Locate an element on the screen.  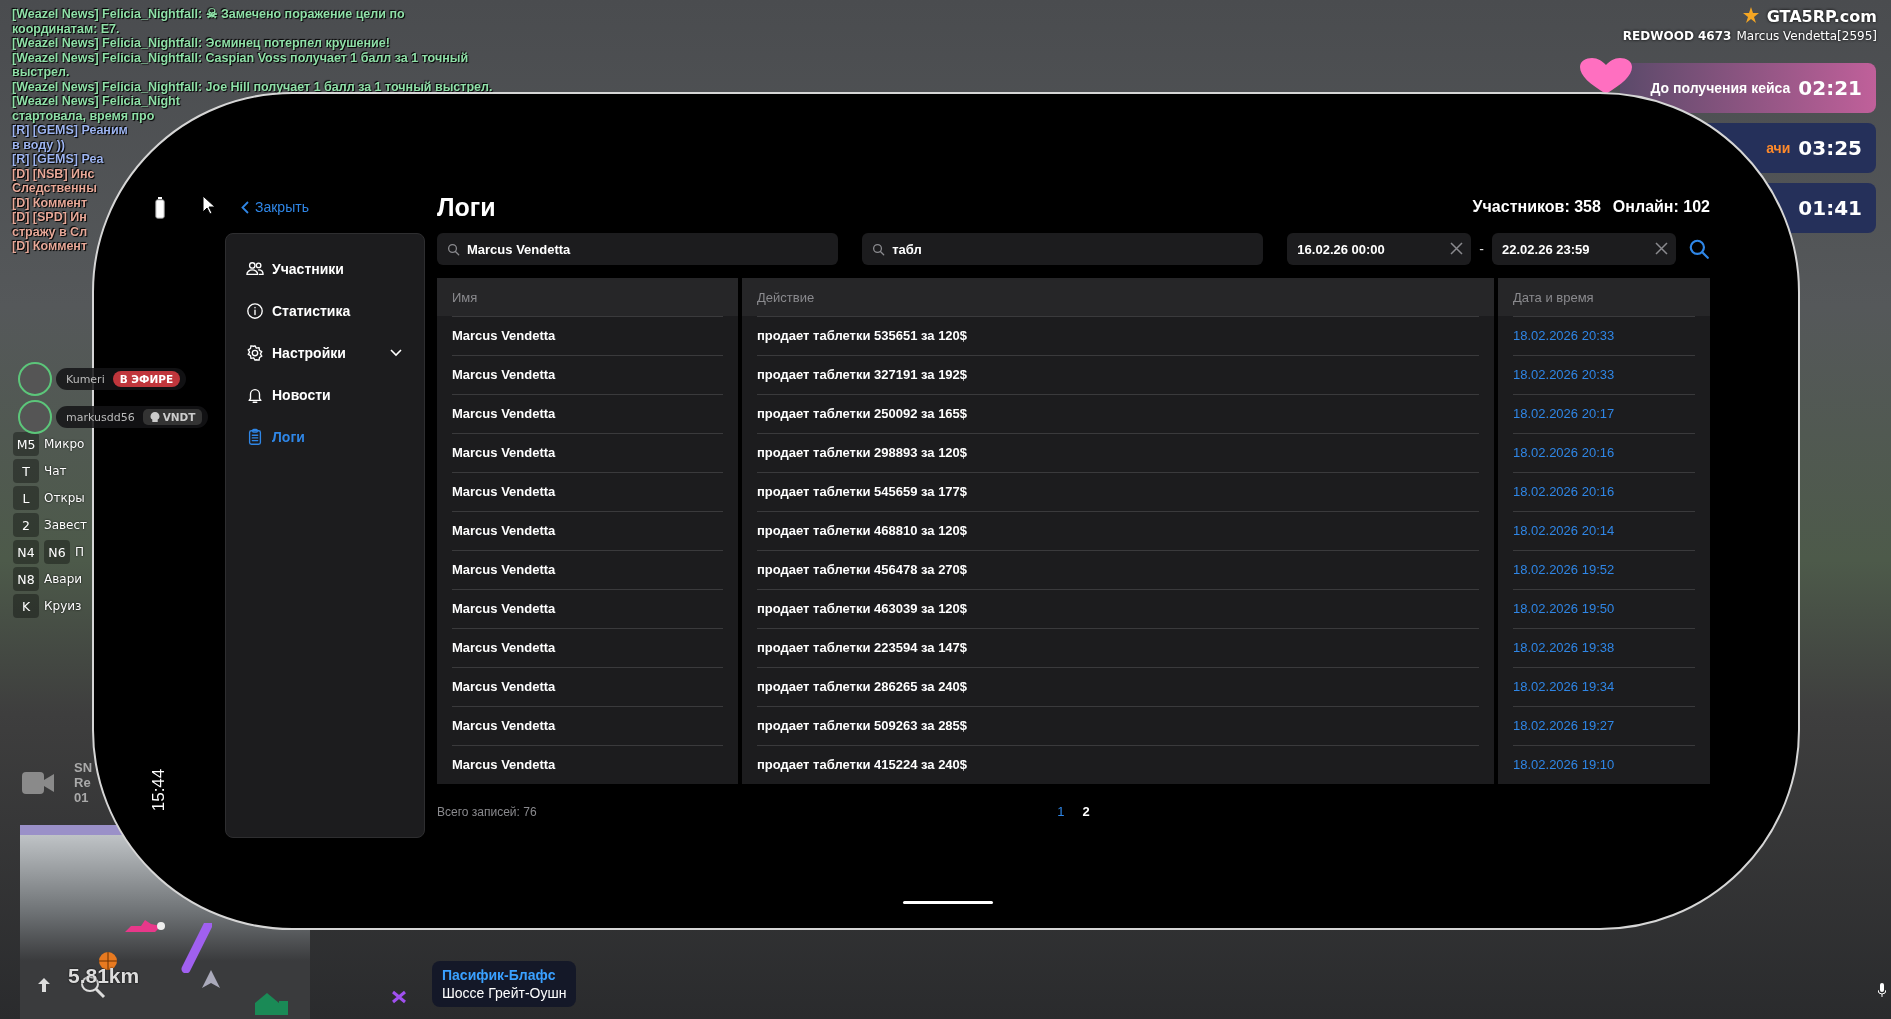
table-cell: продает таблетки 286265 за 240$ is located at coordinates (1118, 686).